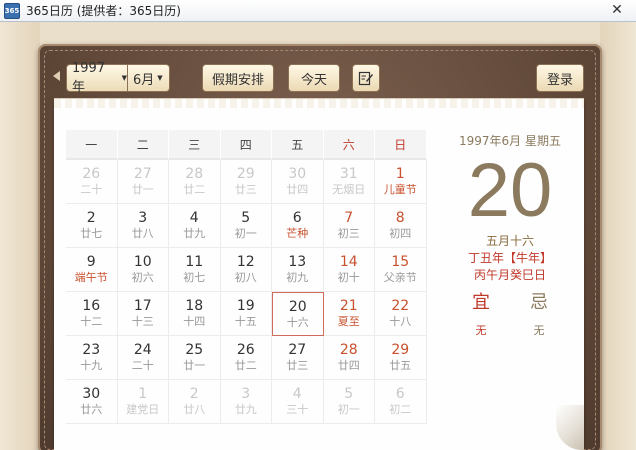 The image size is (636, 450). What do you see at coordinates (297, 409) in the screenshot?
I see `lunar-label: 三十` at bounding box center [297, 409].